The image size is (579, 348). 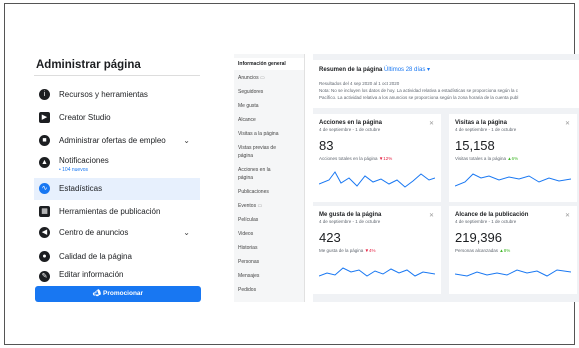 I want to click on nav-insights: ∿ Estadísticas, so click(x=117, y=189).